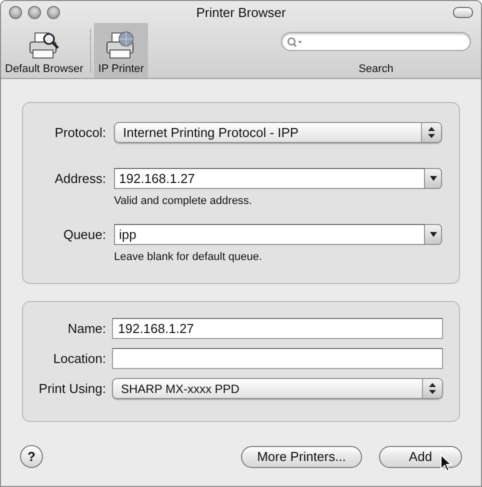 This screenshot has height=487, width=482. What do you see at coordinates (183, 201) in the screenshot?
I see `hint-text: Valid and complete address.` at bounding box center [183, 201].